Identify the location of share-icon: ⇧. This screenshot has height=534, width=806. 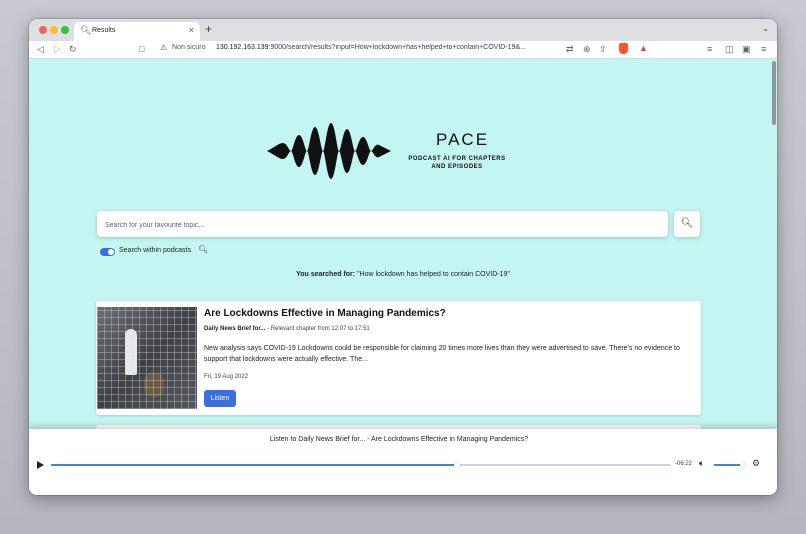
(603, 49).